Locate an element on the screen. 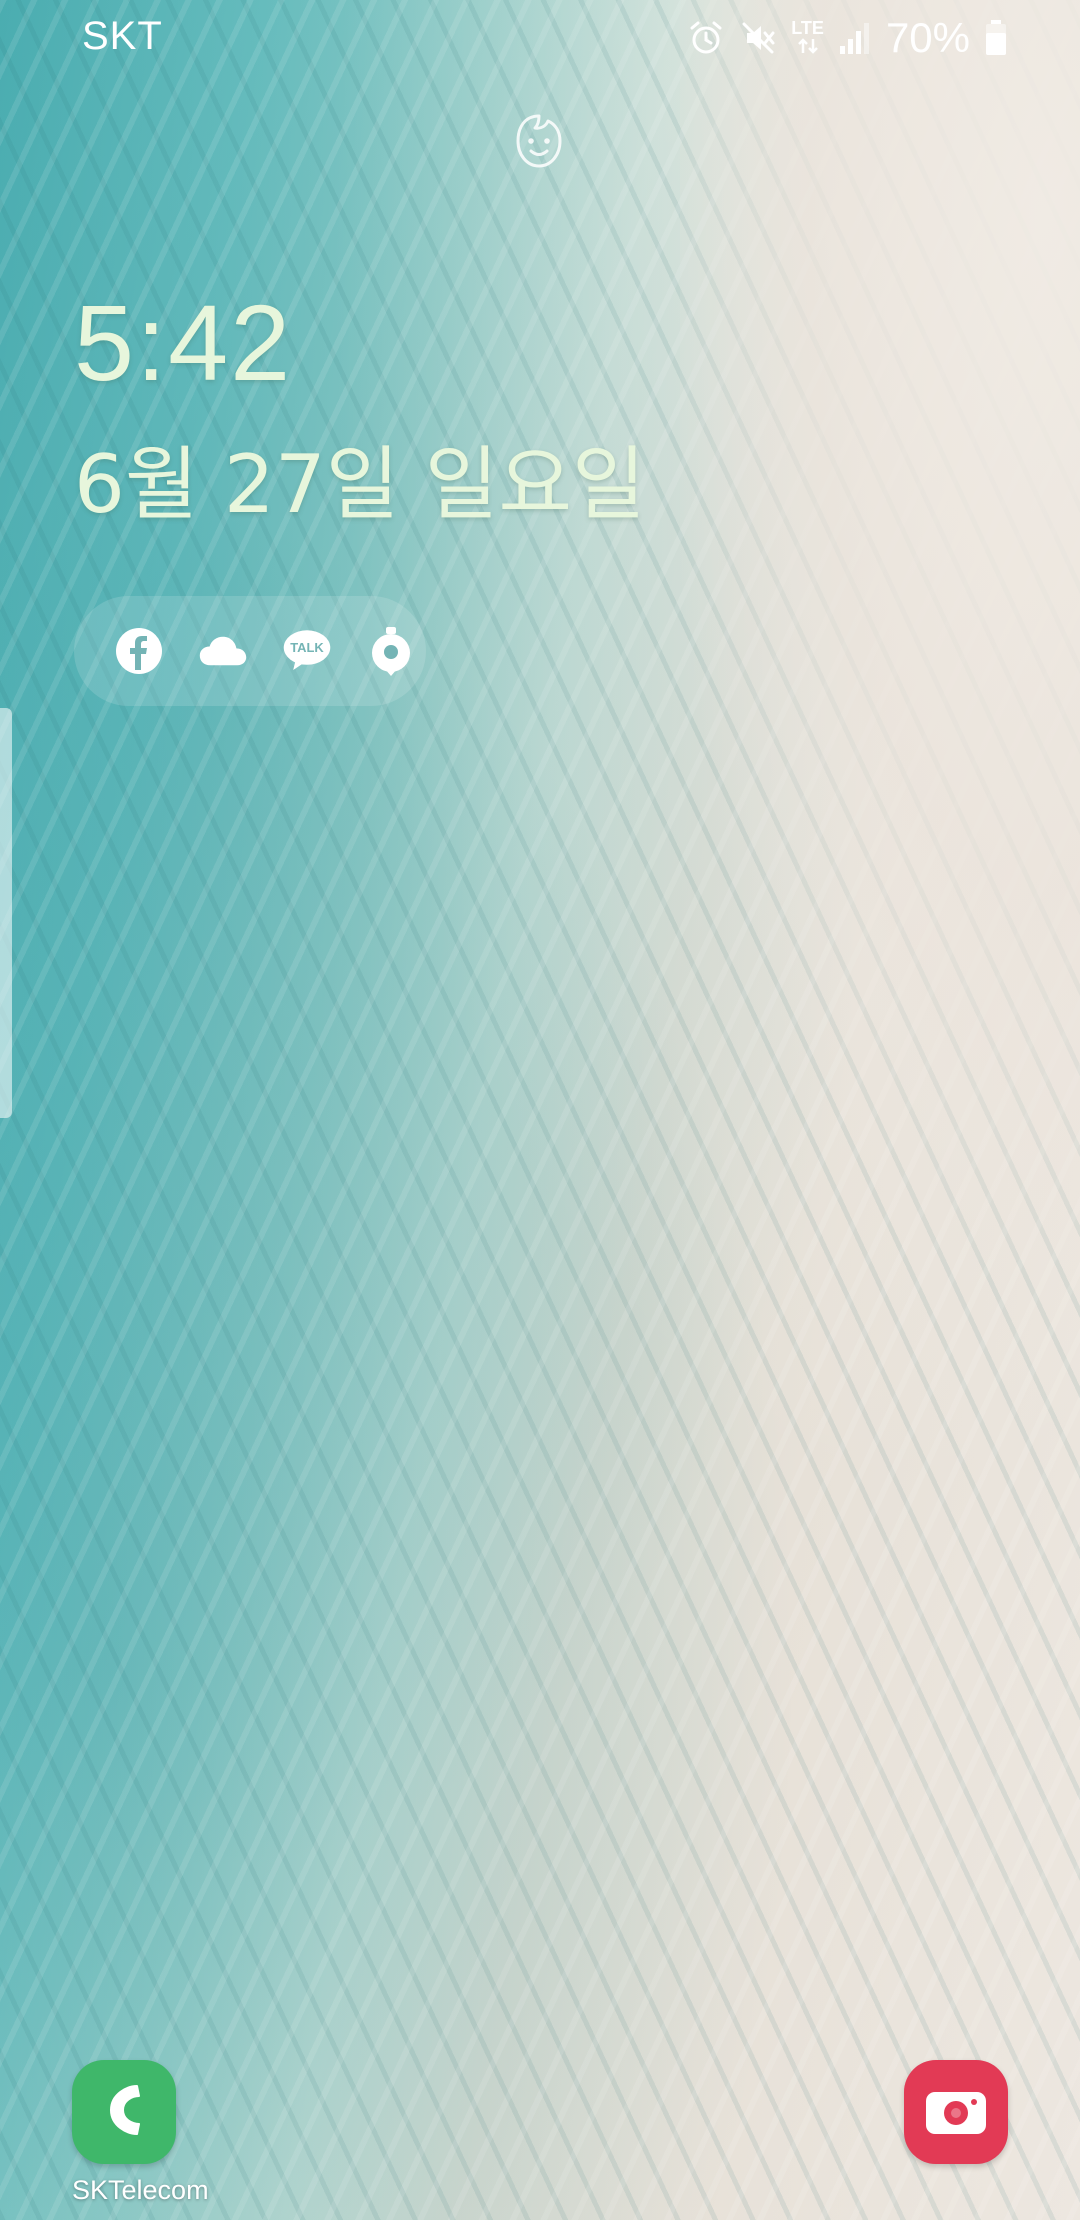 The width and height of the screenshot is (1080, 2220). carrier-label: SKT is located at coordinates (122, 36).